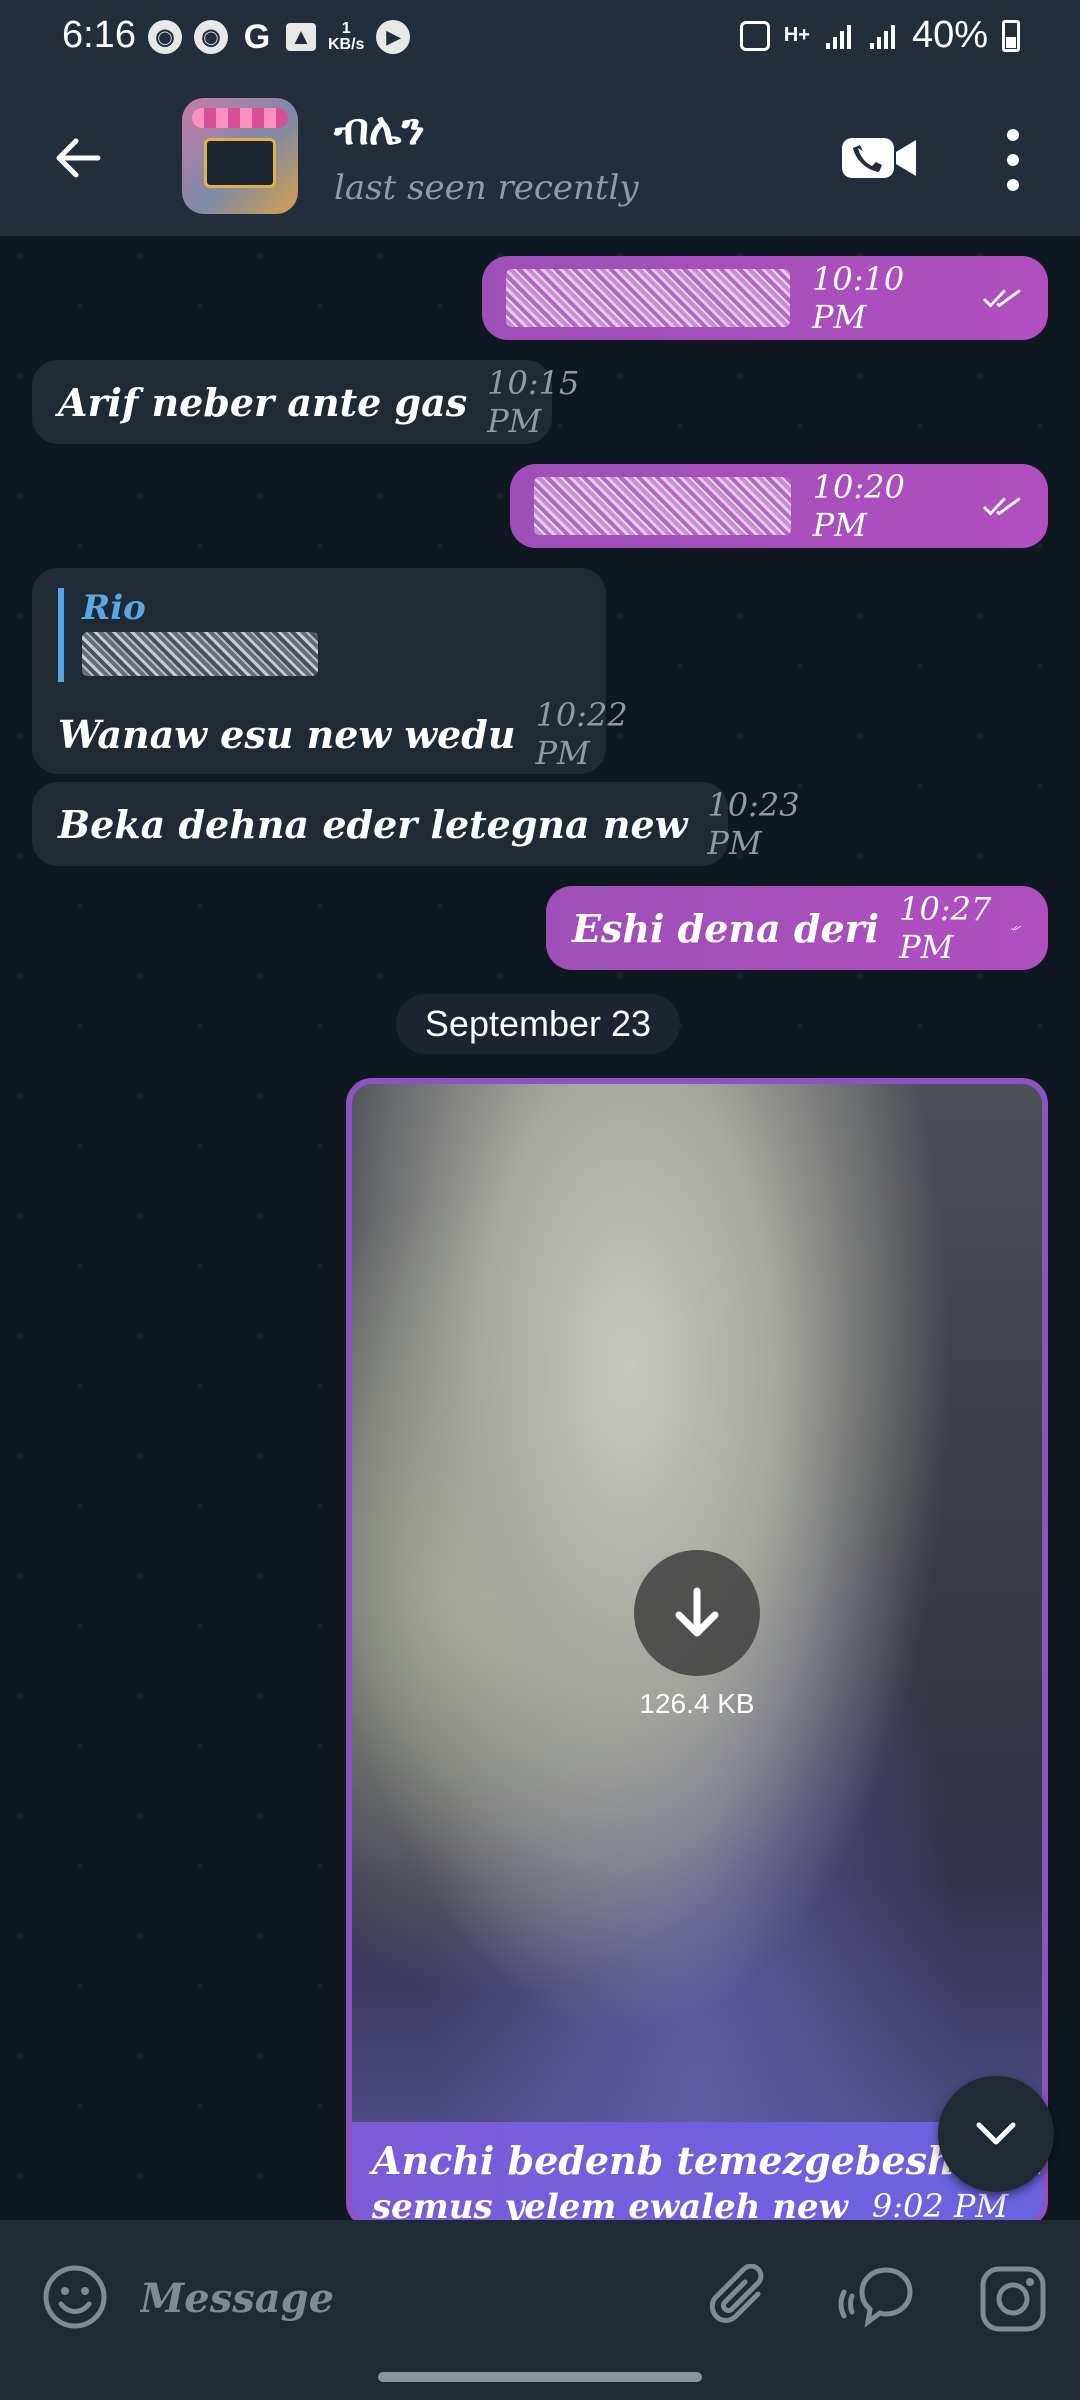 The image size is (1080, 2400). I want to click on outgoing-message: 10:10 PM, so click(765, 298).